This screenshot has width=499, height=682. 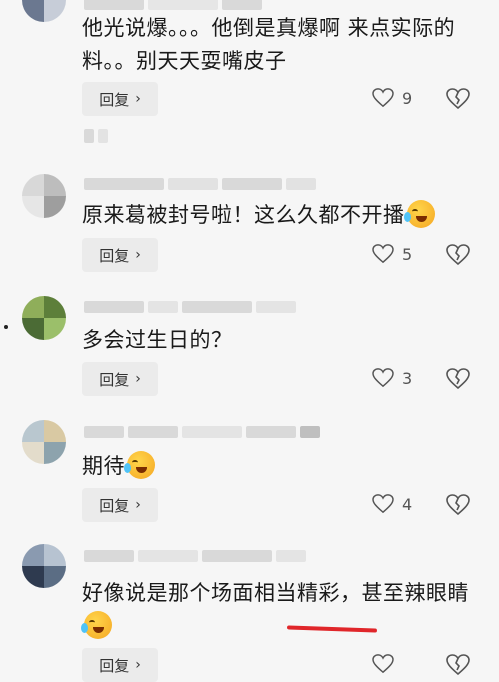 I want to click on like-button: 4, so click(x=392, y=504).